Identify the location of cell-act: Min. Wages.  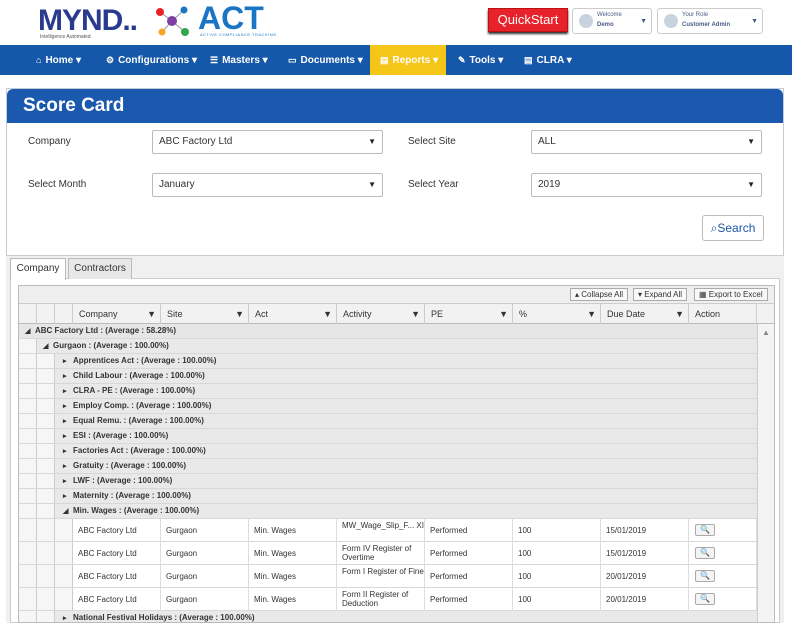
(293, 576).